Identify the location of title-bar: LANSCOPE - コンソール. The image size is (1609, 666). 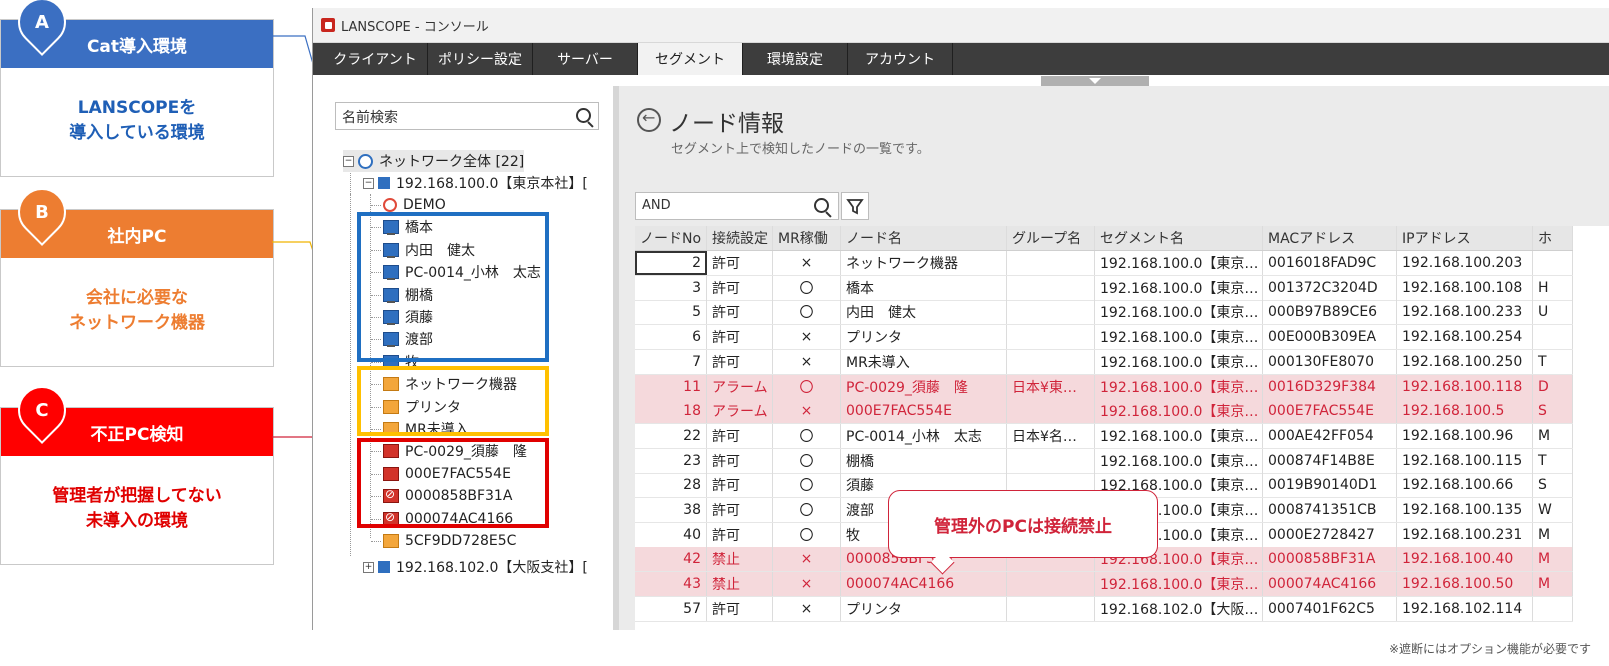
(961, 25).